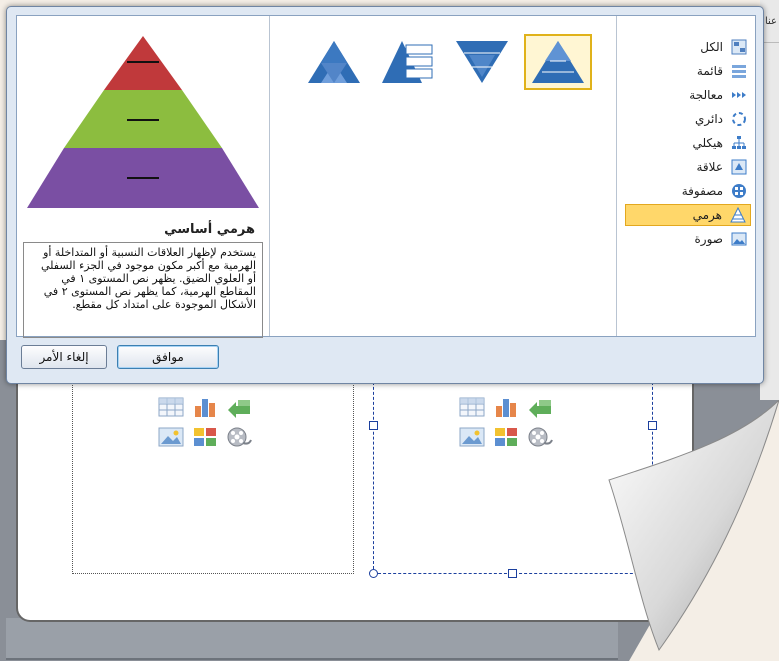  I want to click on category-relationship: علاقة, so click(688, 167).